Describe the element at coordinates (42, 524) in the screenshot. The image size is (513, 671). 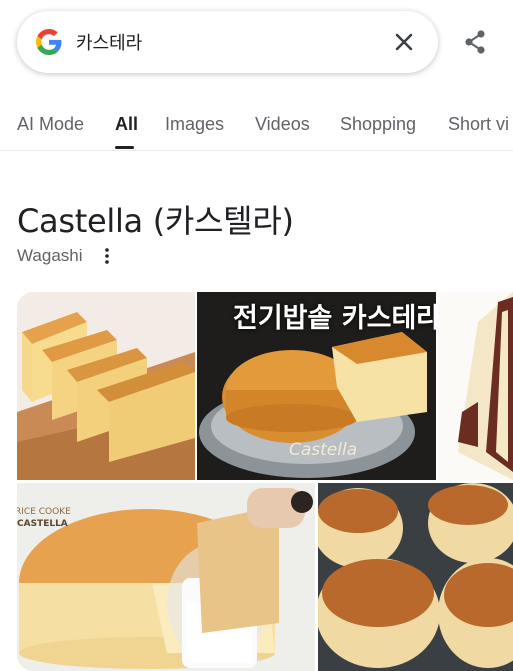
I see `image-4-caption-bottom: CASTELLA` at that location.